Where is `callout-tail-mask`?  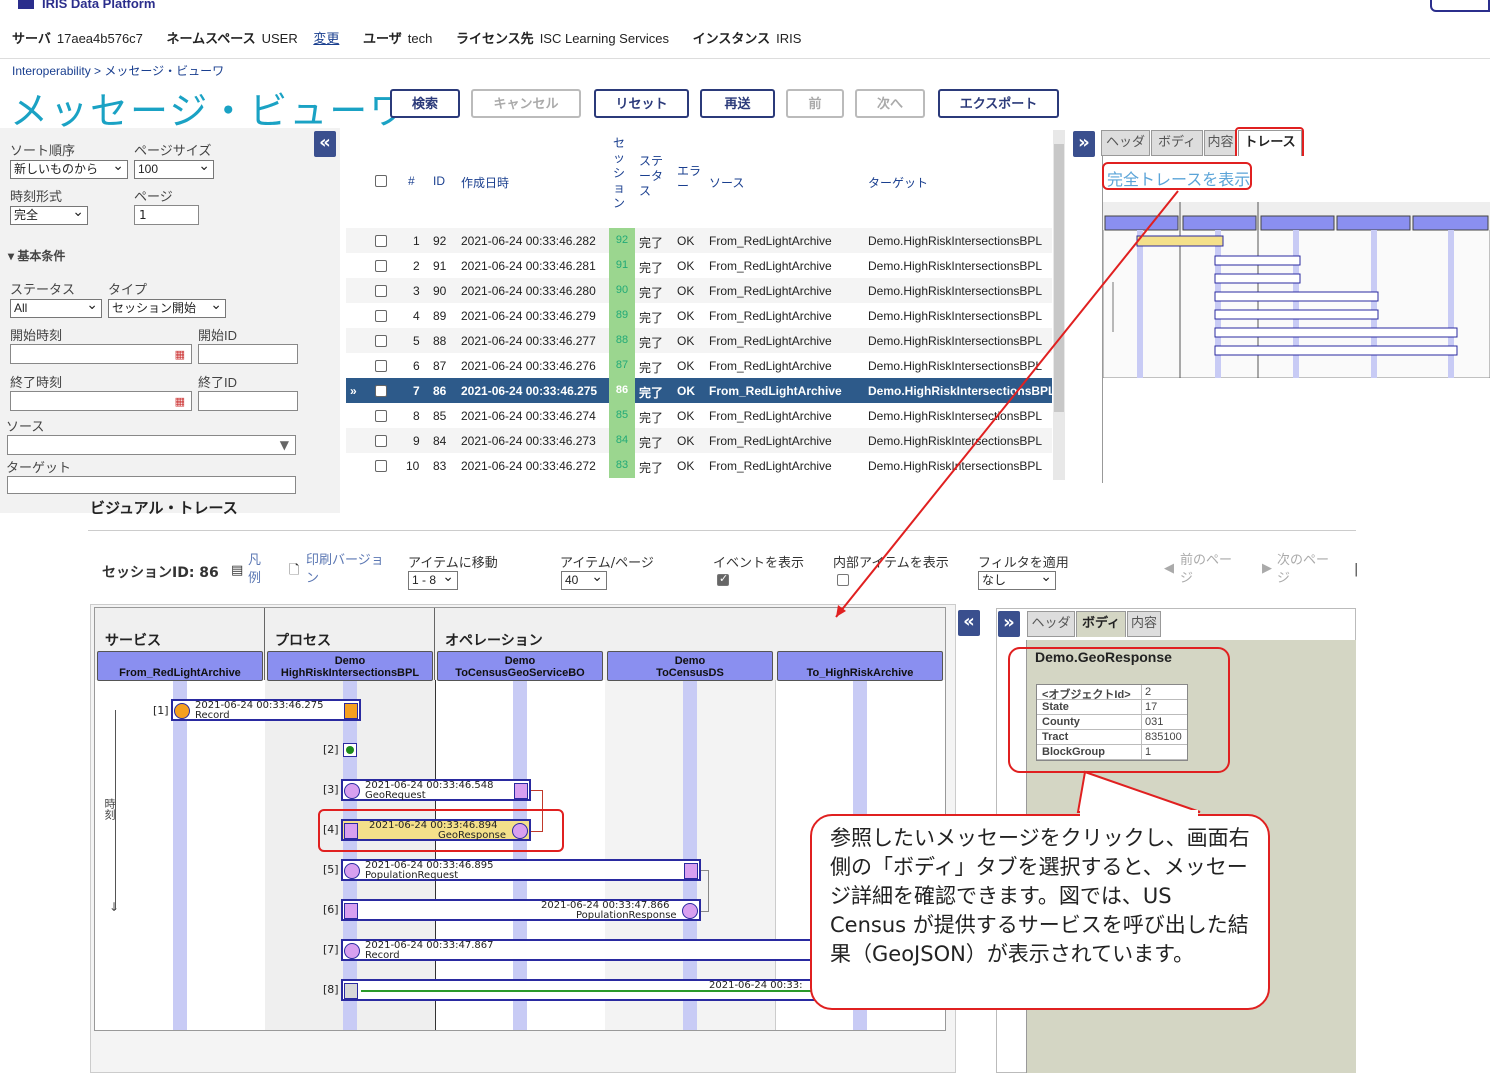 callout-tail-mask is located at coordinates (1139, 813).